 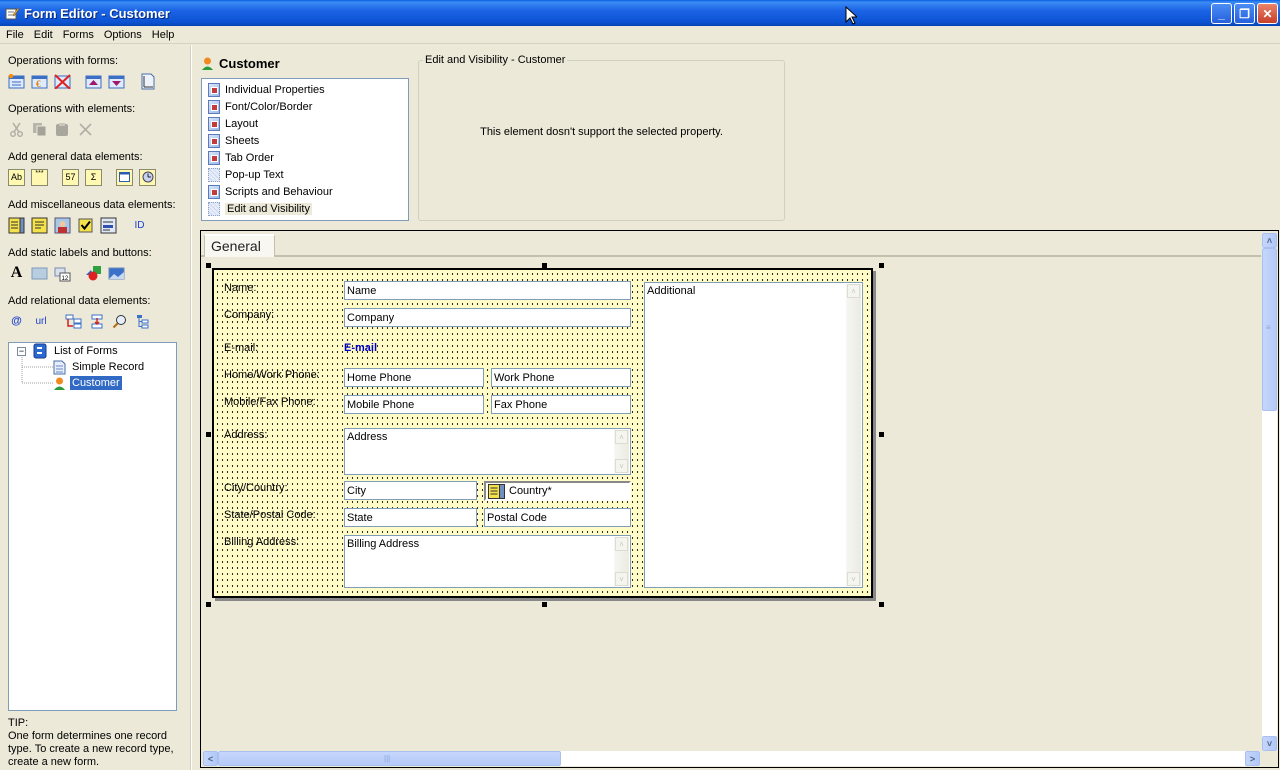 I want to click on property-popup-text: Pop-up Text, so click(x=305, y=174).